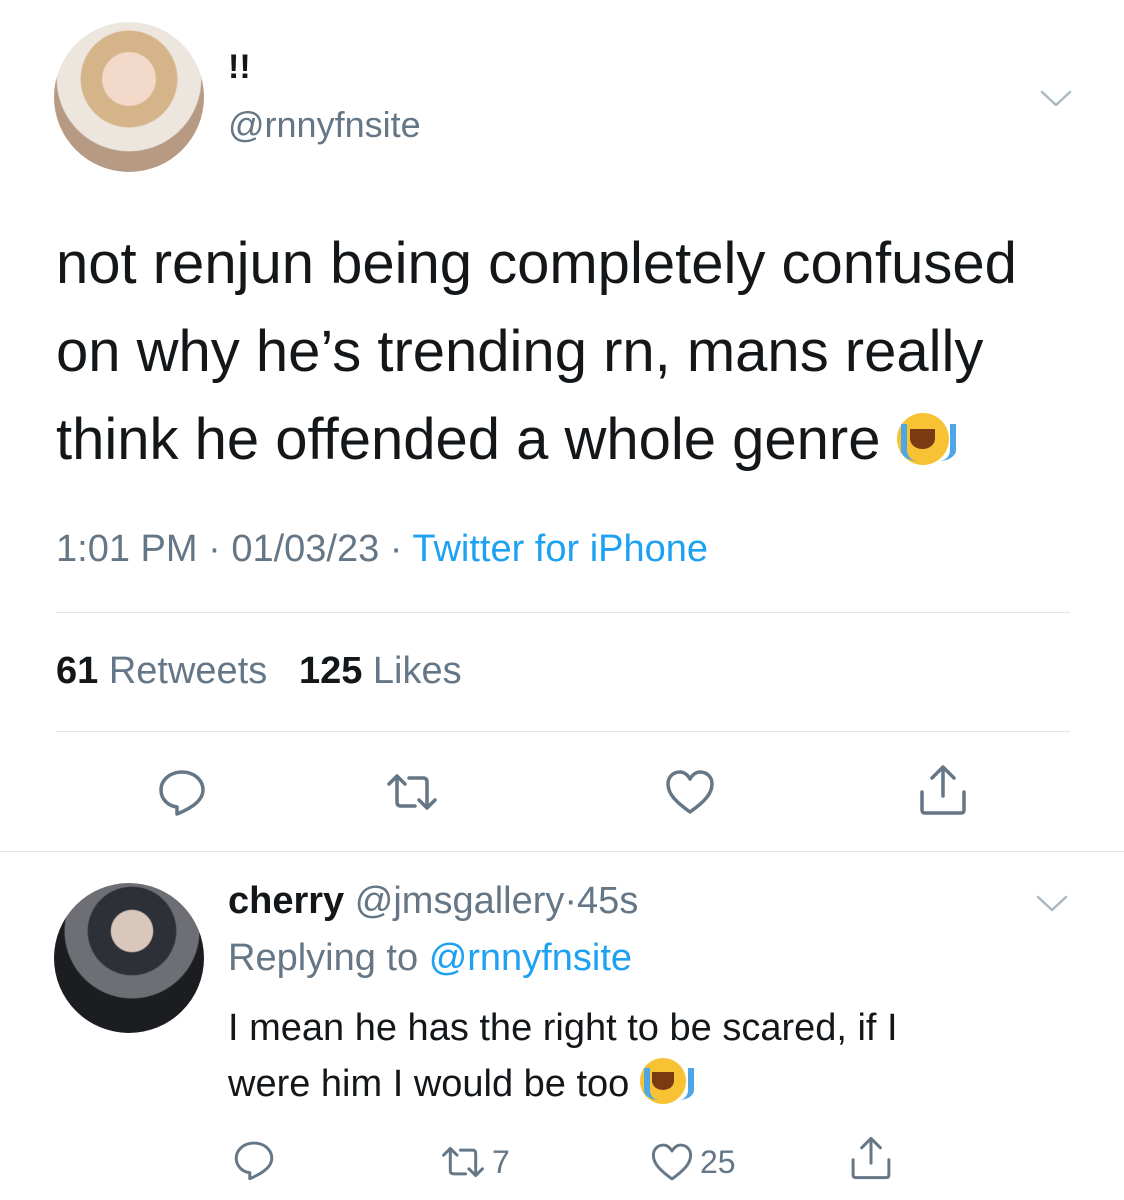 The height and width of the screenshot is (1200, 1124). Describe the element at coordinates (718, 1161) in the screenshot. I see `like-count: 25` at that location.